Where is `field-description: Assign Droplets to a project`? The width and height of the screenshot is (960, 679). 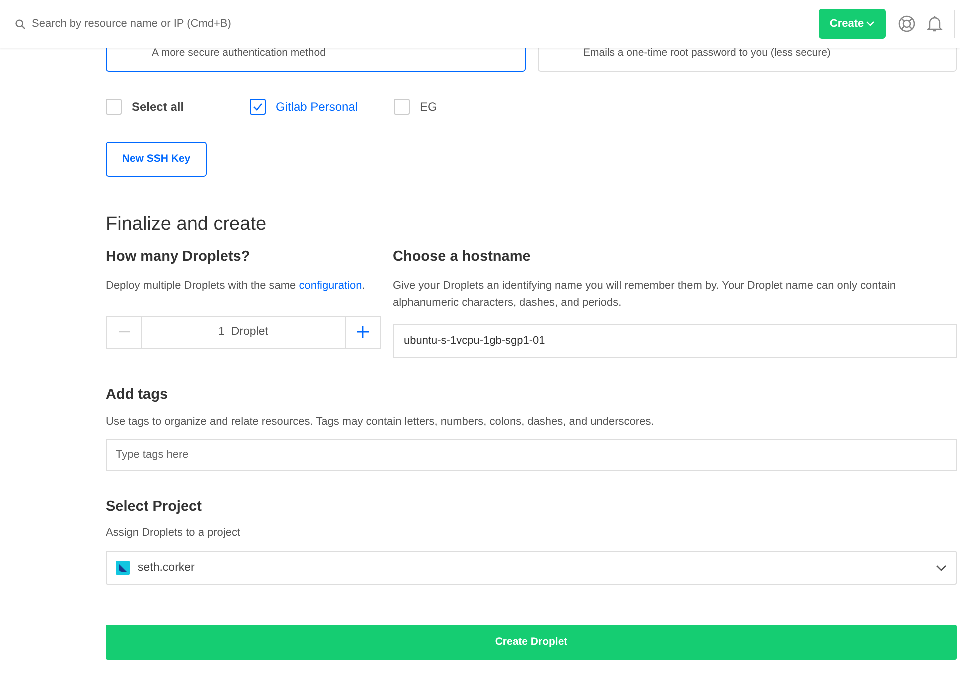
field-description: Assign Droplets to a project is located at coordinates (174, 534).